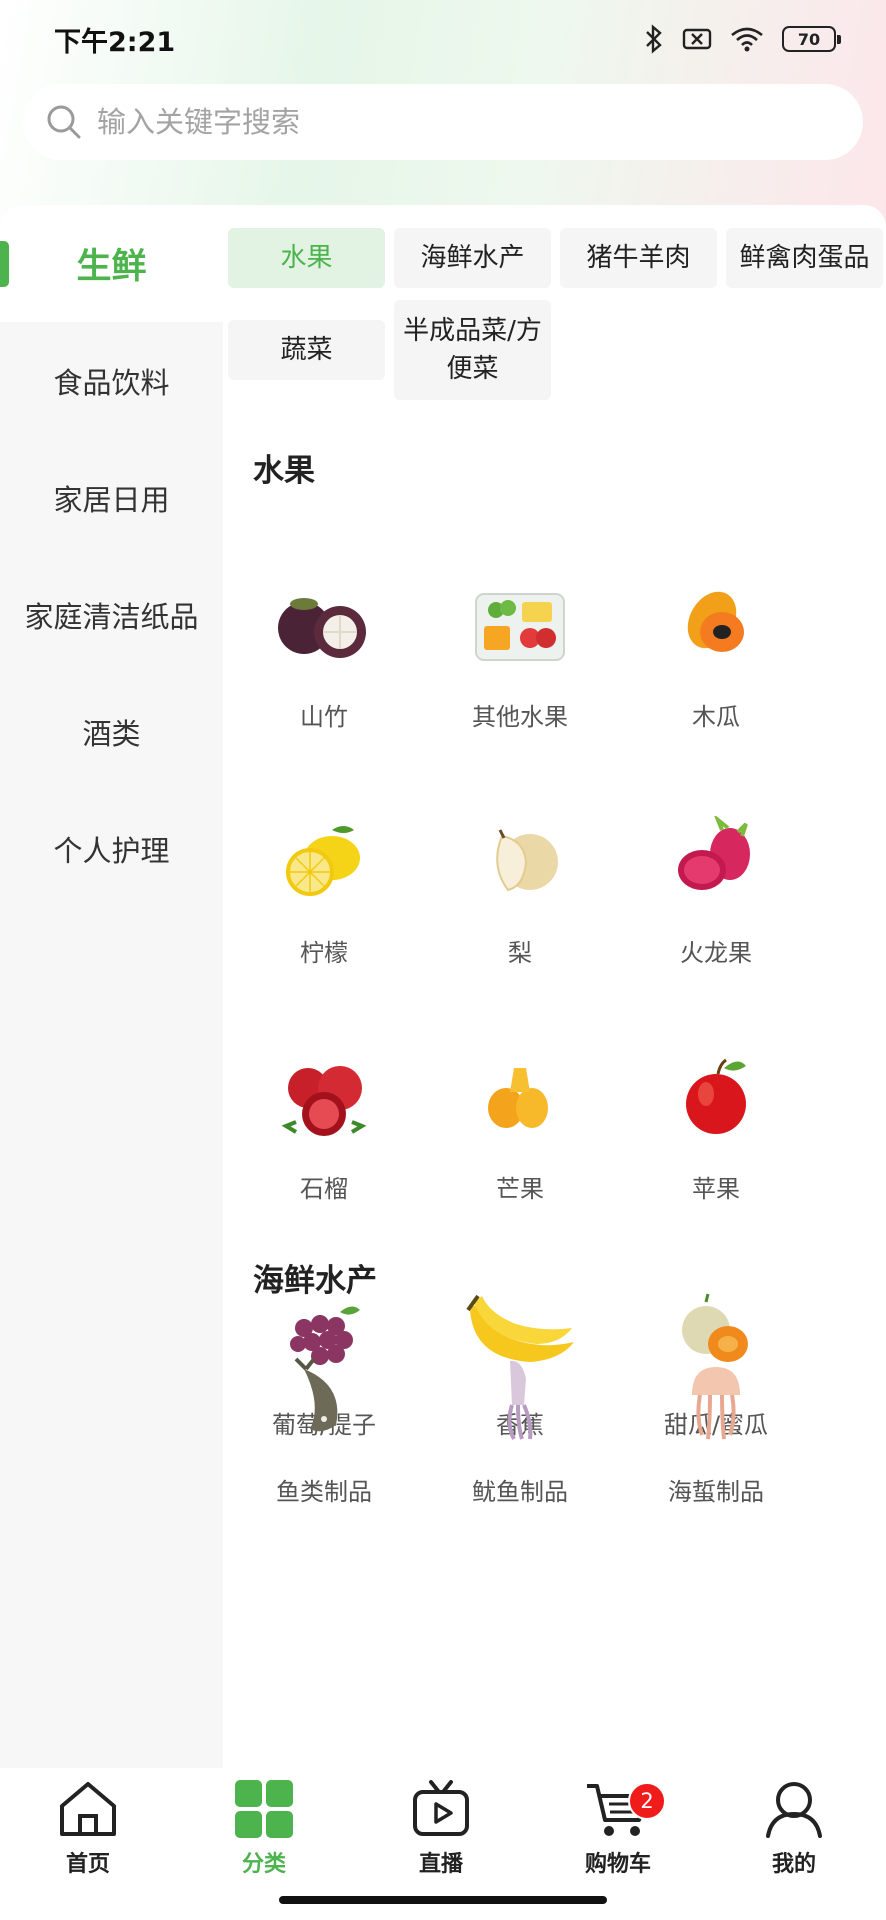 The width and height of the screenshot is (886, 1920). I want to click on search-icon, so click(64, 122).